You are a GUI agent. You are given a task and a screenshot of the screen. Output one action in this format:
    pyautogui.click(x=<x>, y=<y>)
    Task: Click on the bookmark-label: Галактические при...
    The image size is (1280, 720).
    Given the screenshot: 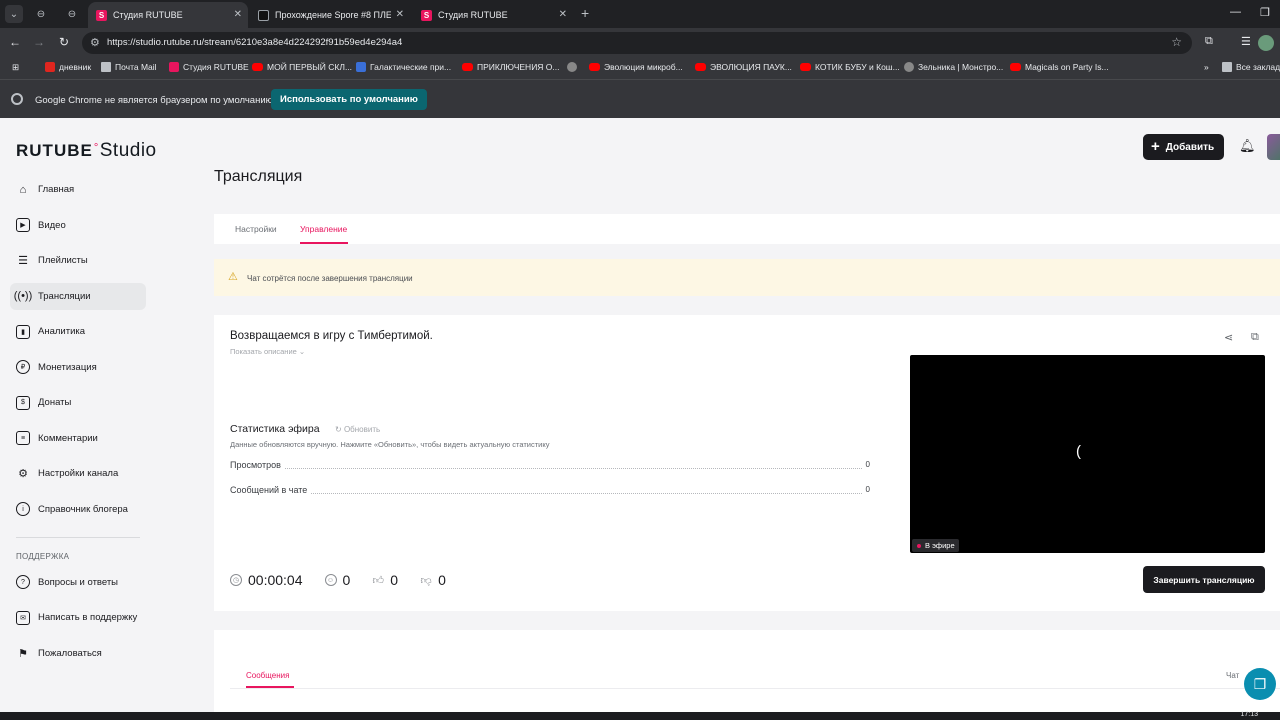 What is the action you would take?
    pyautogui.click(x=411, y=67)
    